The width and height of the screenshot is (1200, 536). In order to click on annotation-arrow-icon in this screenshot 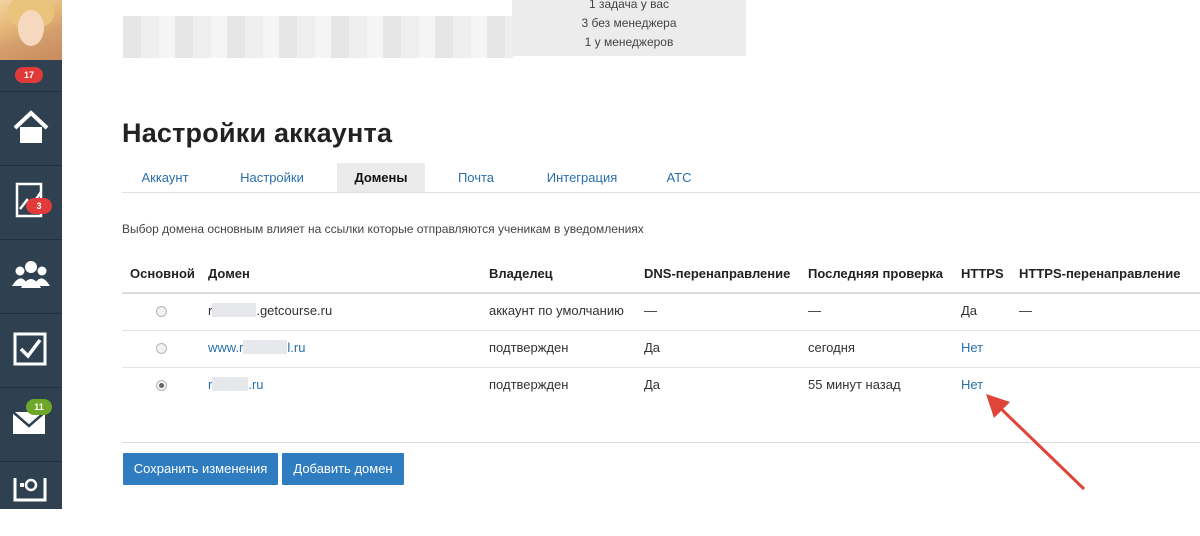, I will do `click(1036, 442)`.